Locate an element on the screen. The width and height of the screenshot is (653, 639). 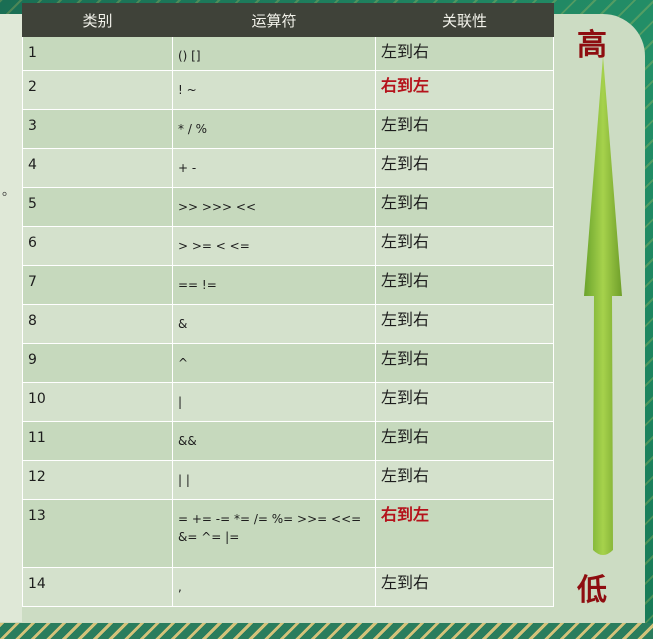
table-row: 3 * / % 左到右 is located at coordinates (288, 129).